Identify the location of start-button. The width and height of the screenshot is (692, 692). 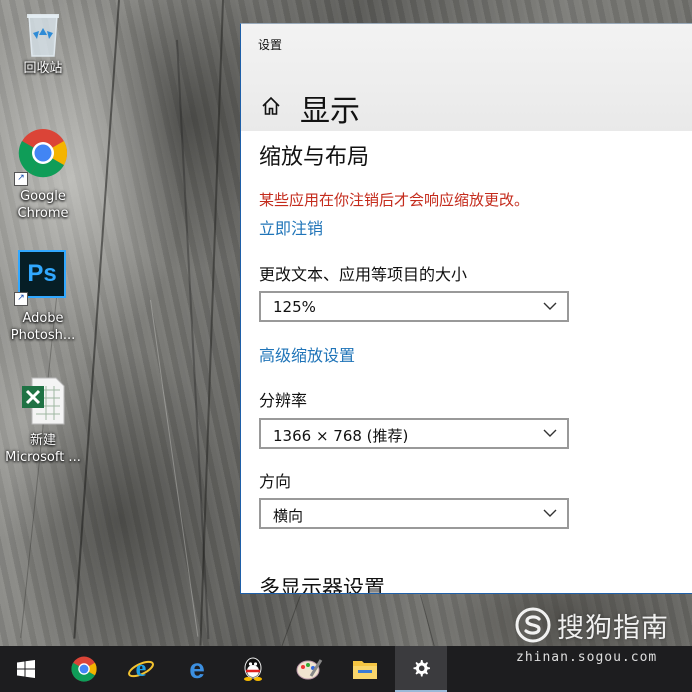
(26, 669).